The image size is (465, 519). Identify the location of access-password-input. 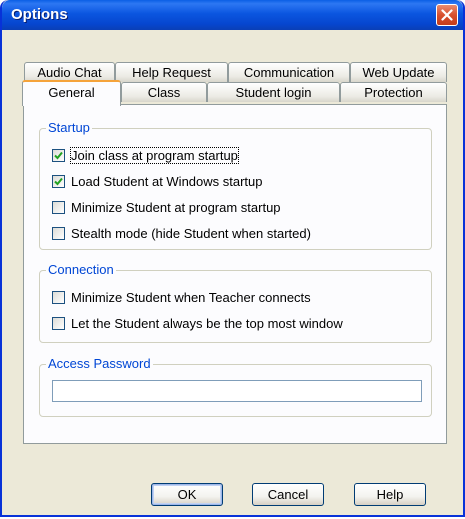
(237, 391).